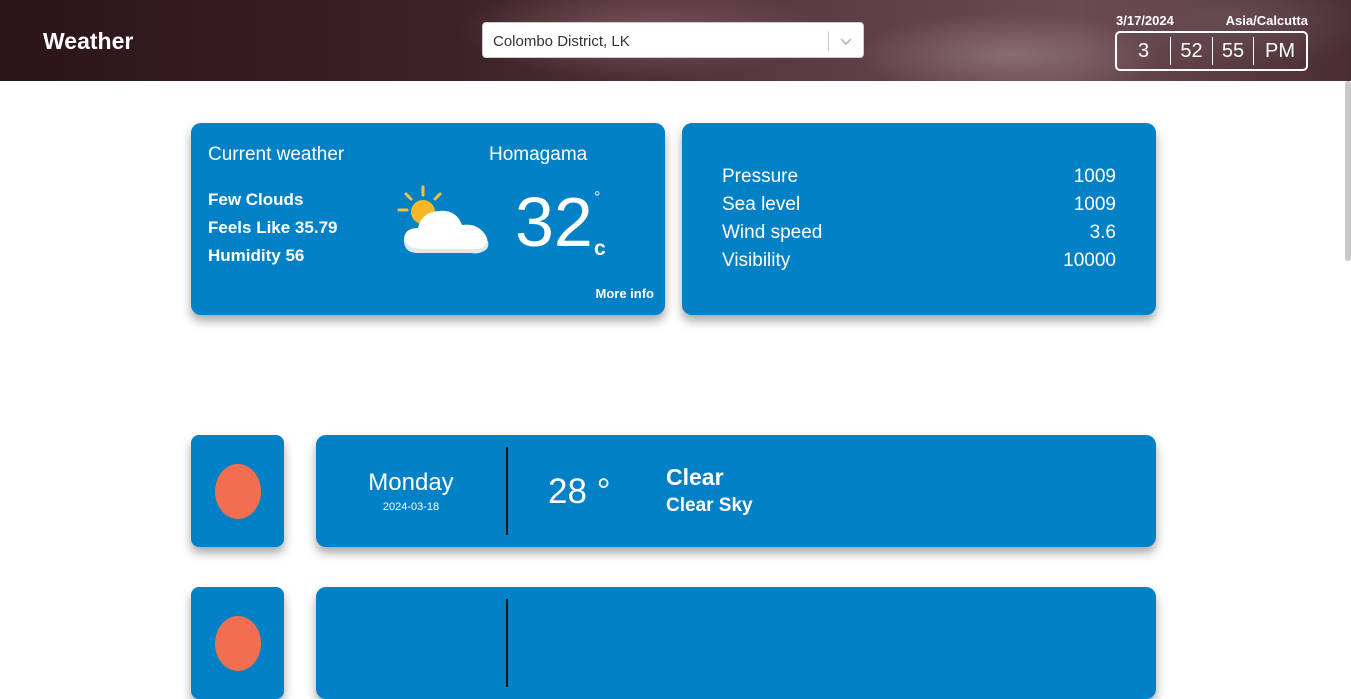 This screenshot has height=699, width=1351. Describe the element at coordinates (756, 260) in the screenshot. I see `stat-label: Visibility` at that location.